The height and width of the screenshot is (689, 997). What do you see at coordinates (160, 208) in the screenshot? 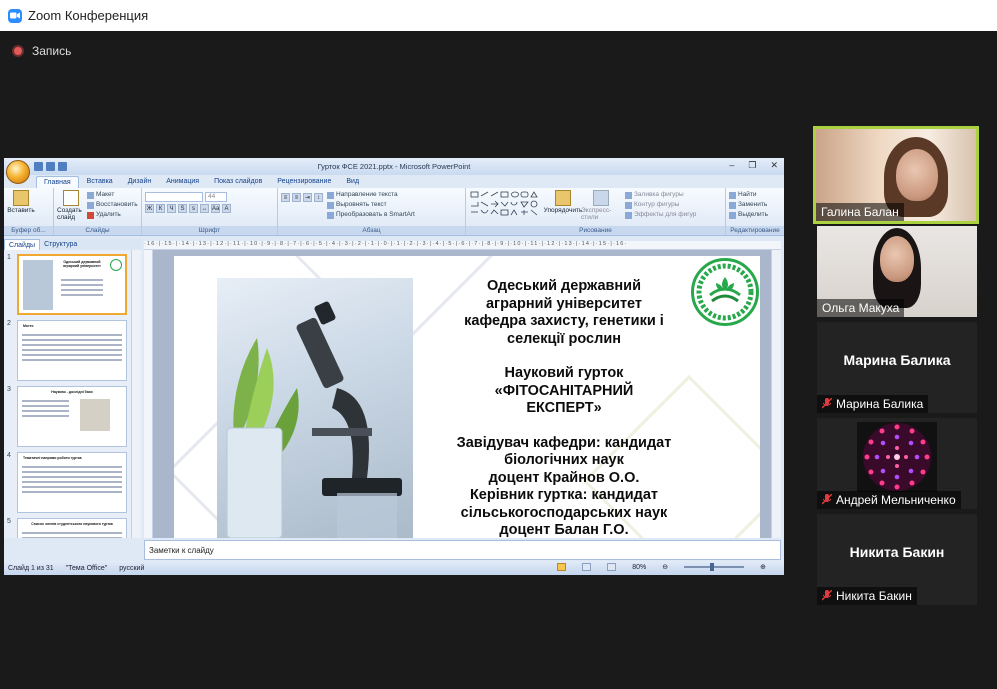
I see `italic-icon: К` at bounding box center [160, 208].